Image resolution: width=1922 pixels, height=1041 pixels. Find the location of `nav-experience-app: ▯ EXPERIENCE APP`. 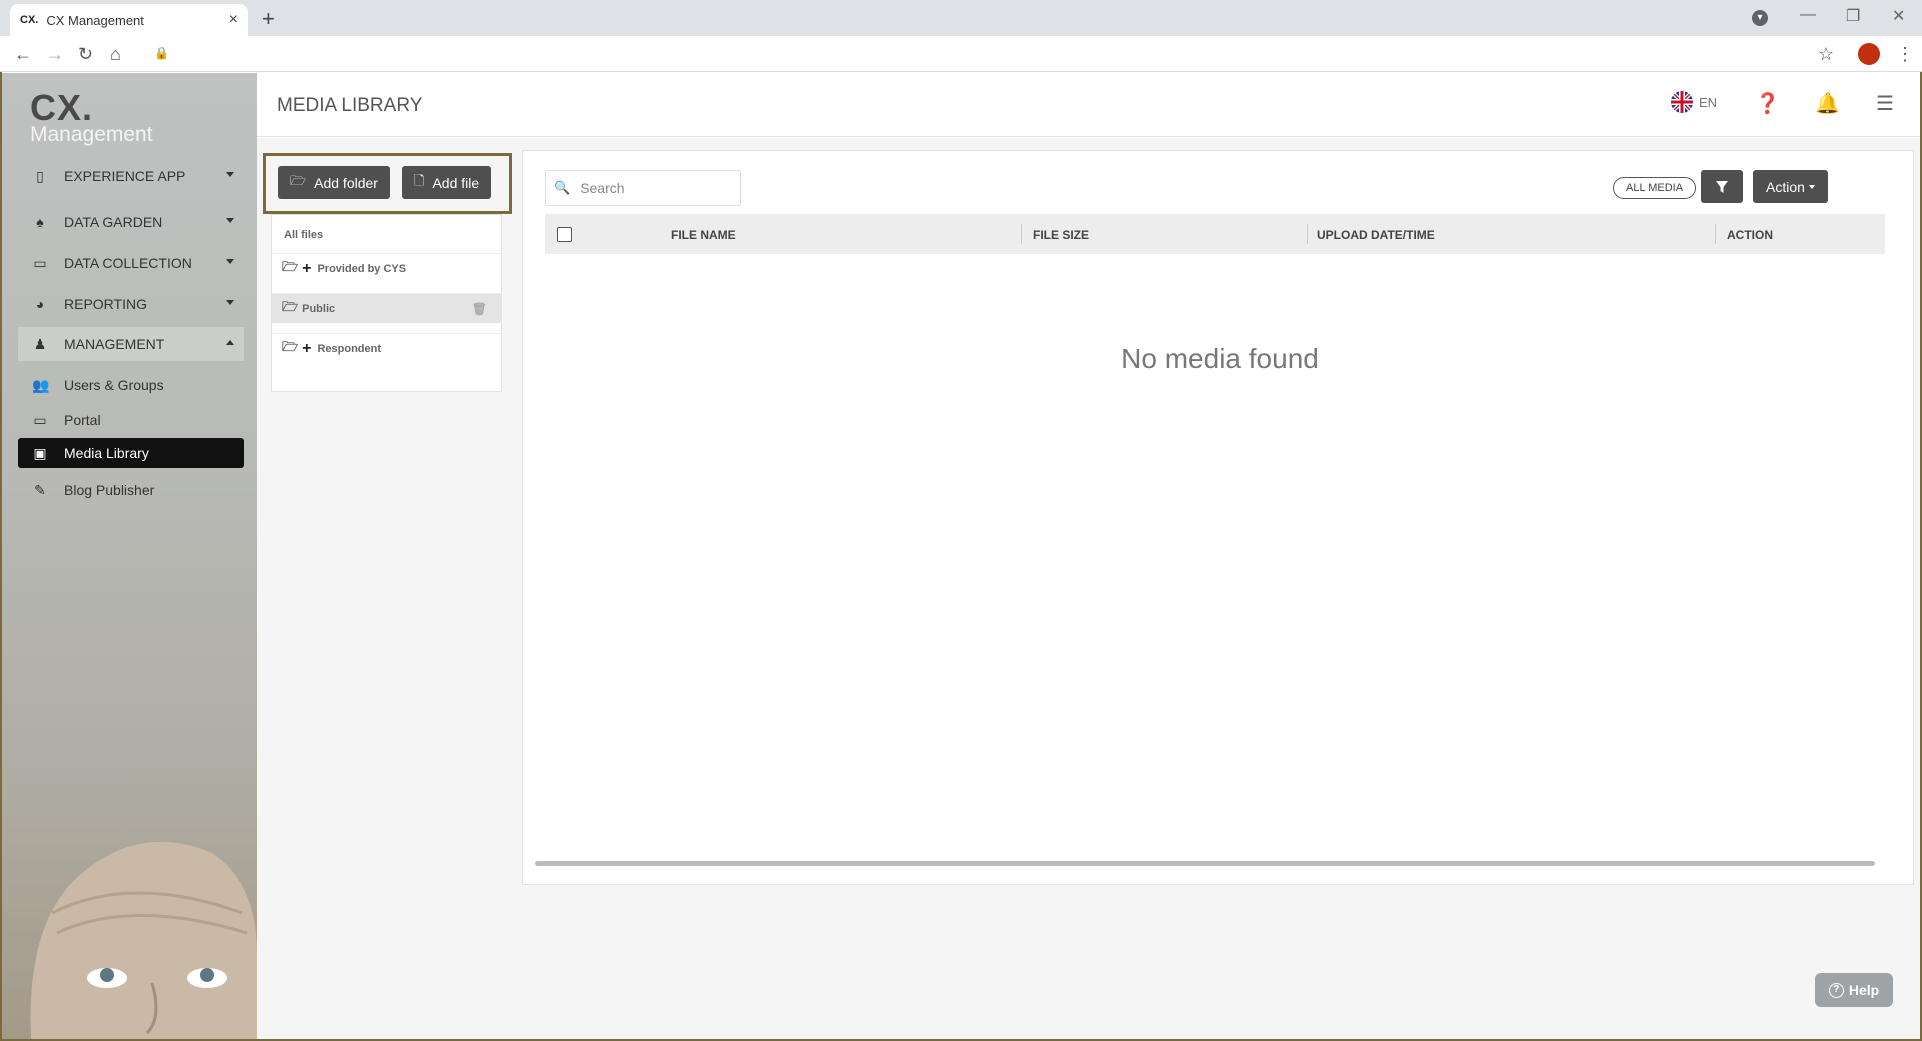

nav-experience-app: ▯ EXPERIENCE APP is located at coordinates (131, 176).